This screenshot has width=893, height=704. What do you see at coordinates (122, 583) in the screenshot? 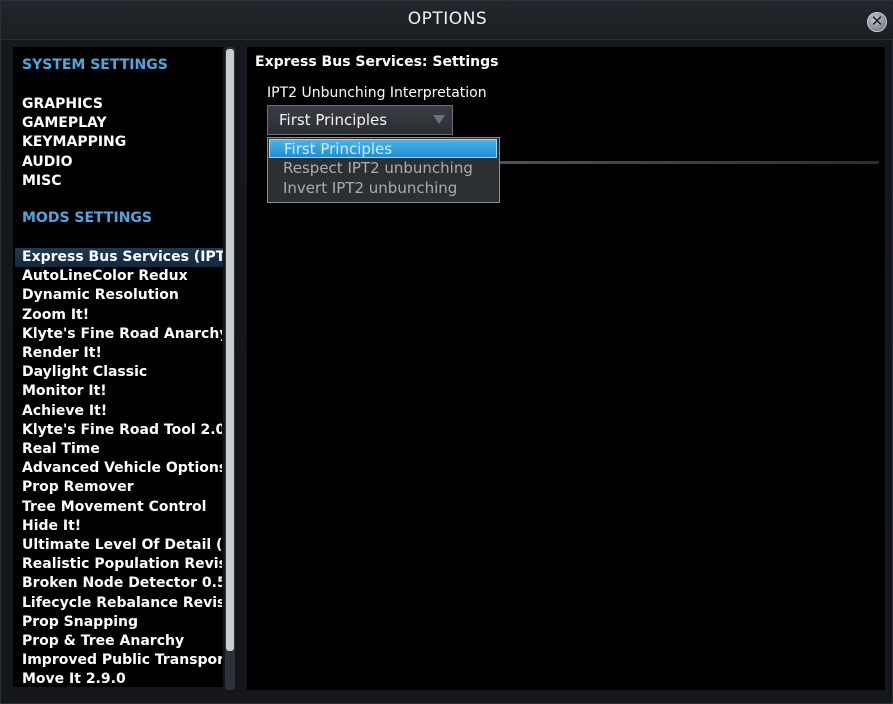
I see `sidebar-item-mod: Broken Node Detector 0.5` at bounding box center [122, 583].